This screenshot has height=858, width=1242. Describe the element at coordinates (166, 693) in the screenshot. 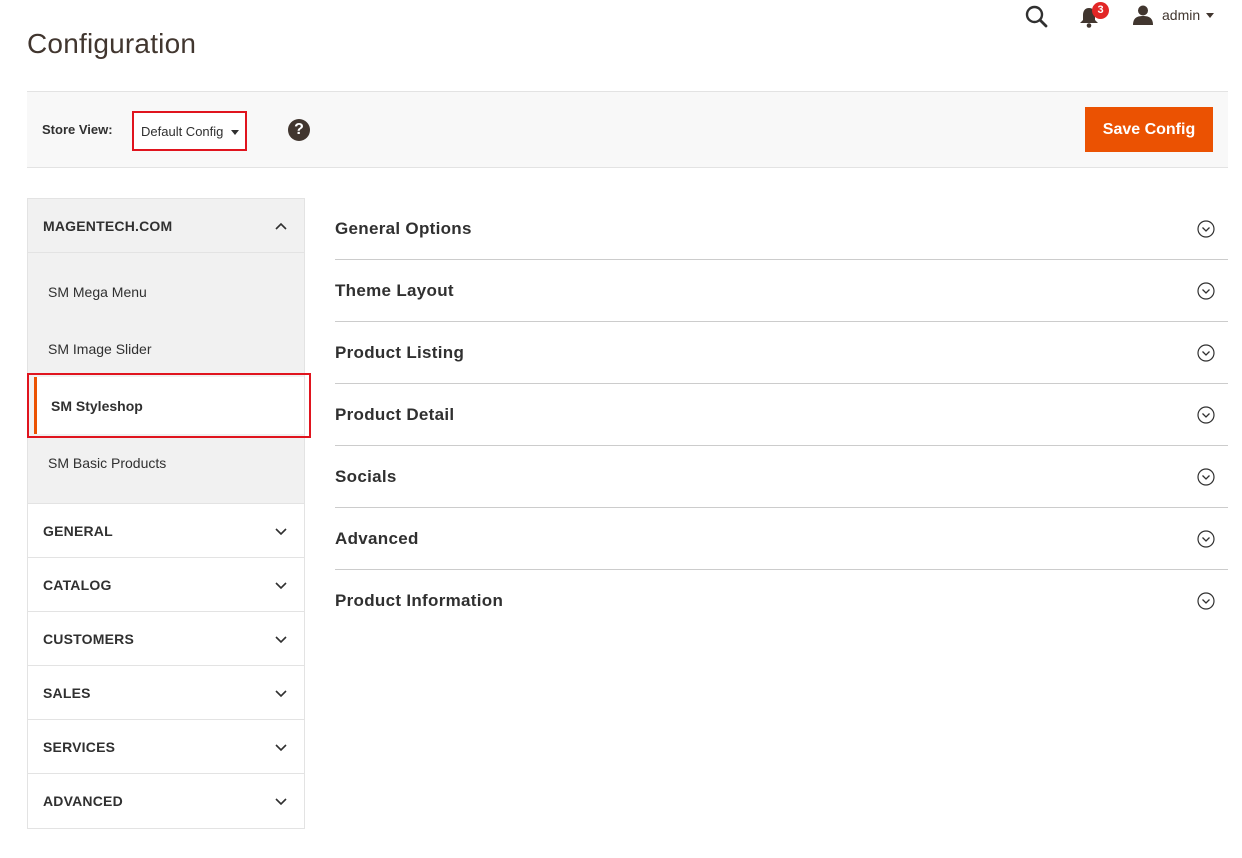

I see `sidebar-group-sales: SALES` at that location.